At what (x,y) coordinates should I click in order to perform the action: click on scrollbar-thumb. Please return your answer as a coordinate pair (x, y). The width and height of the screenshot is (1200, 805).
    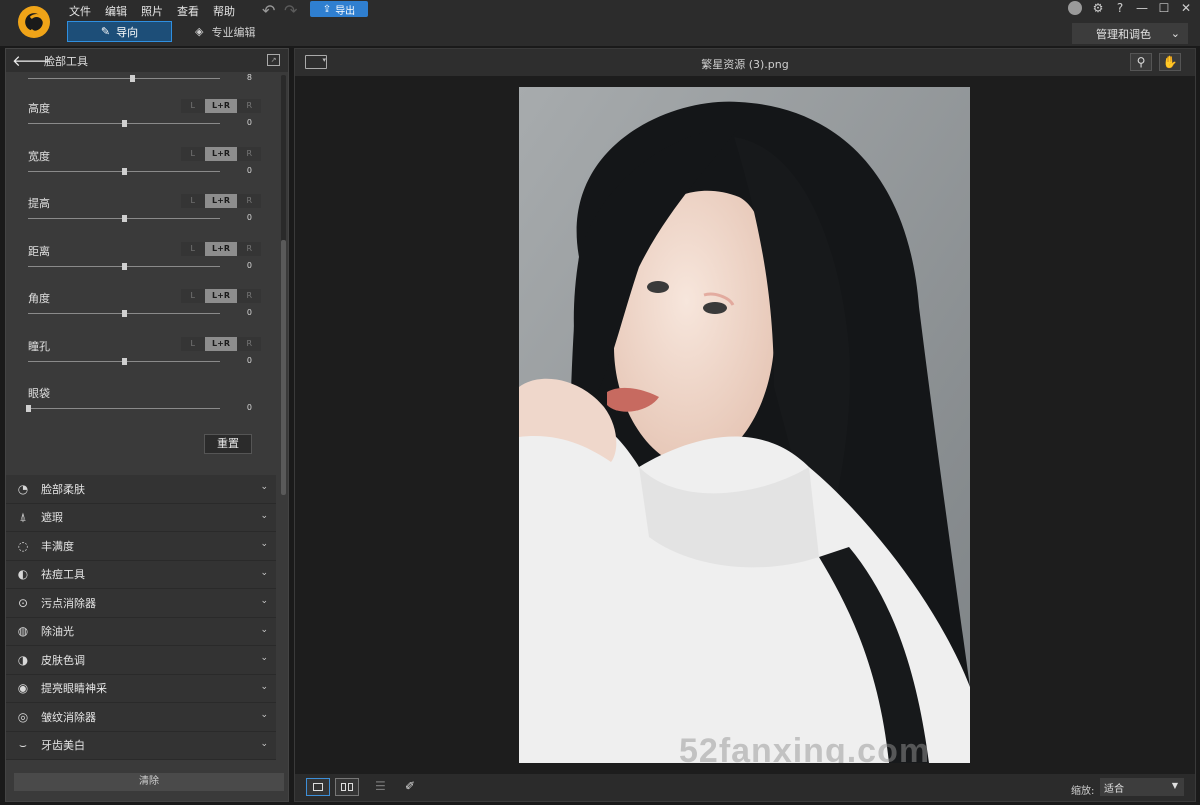
    Looking at the image, I should click on (283, 367).